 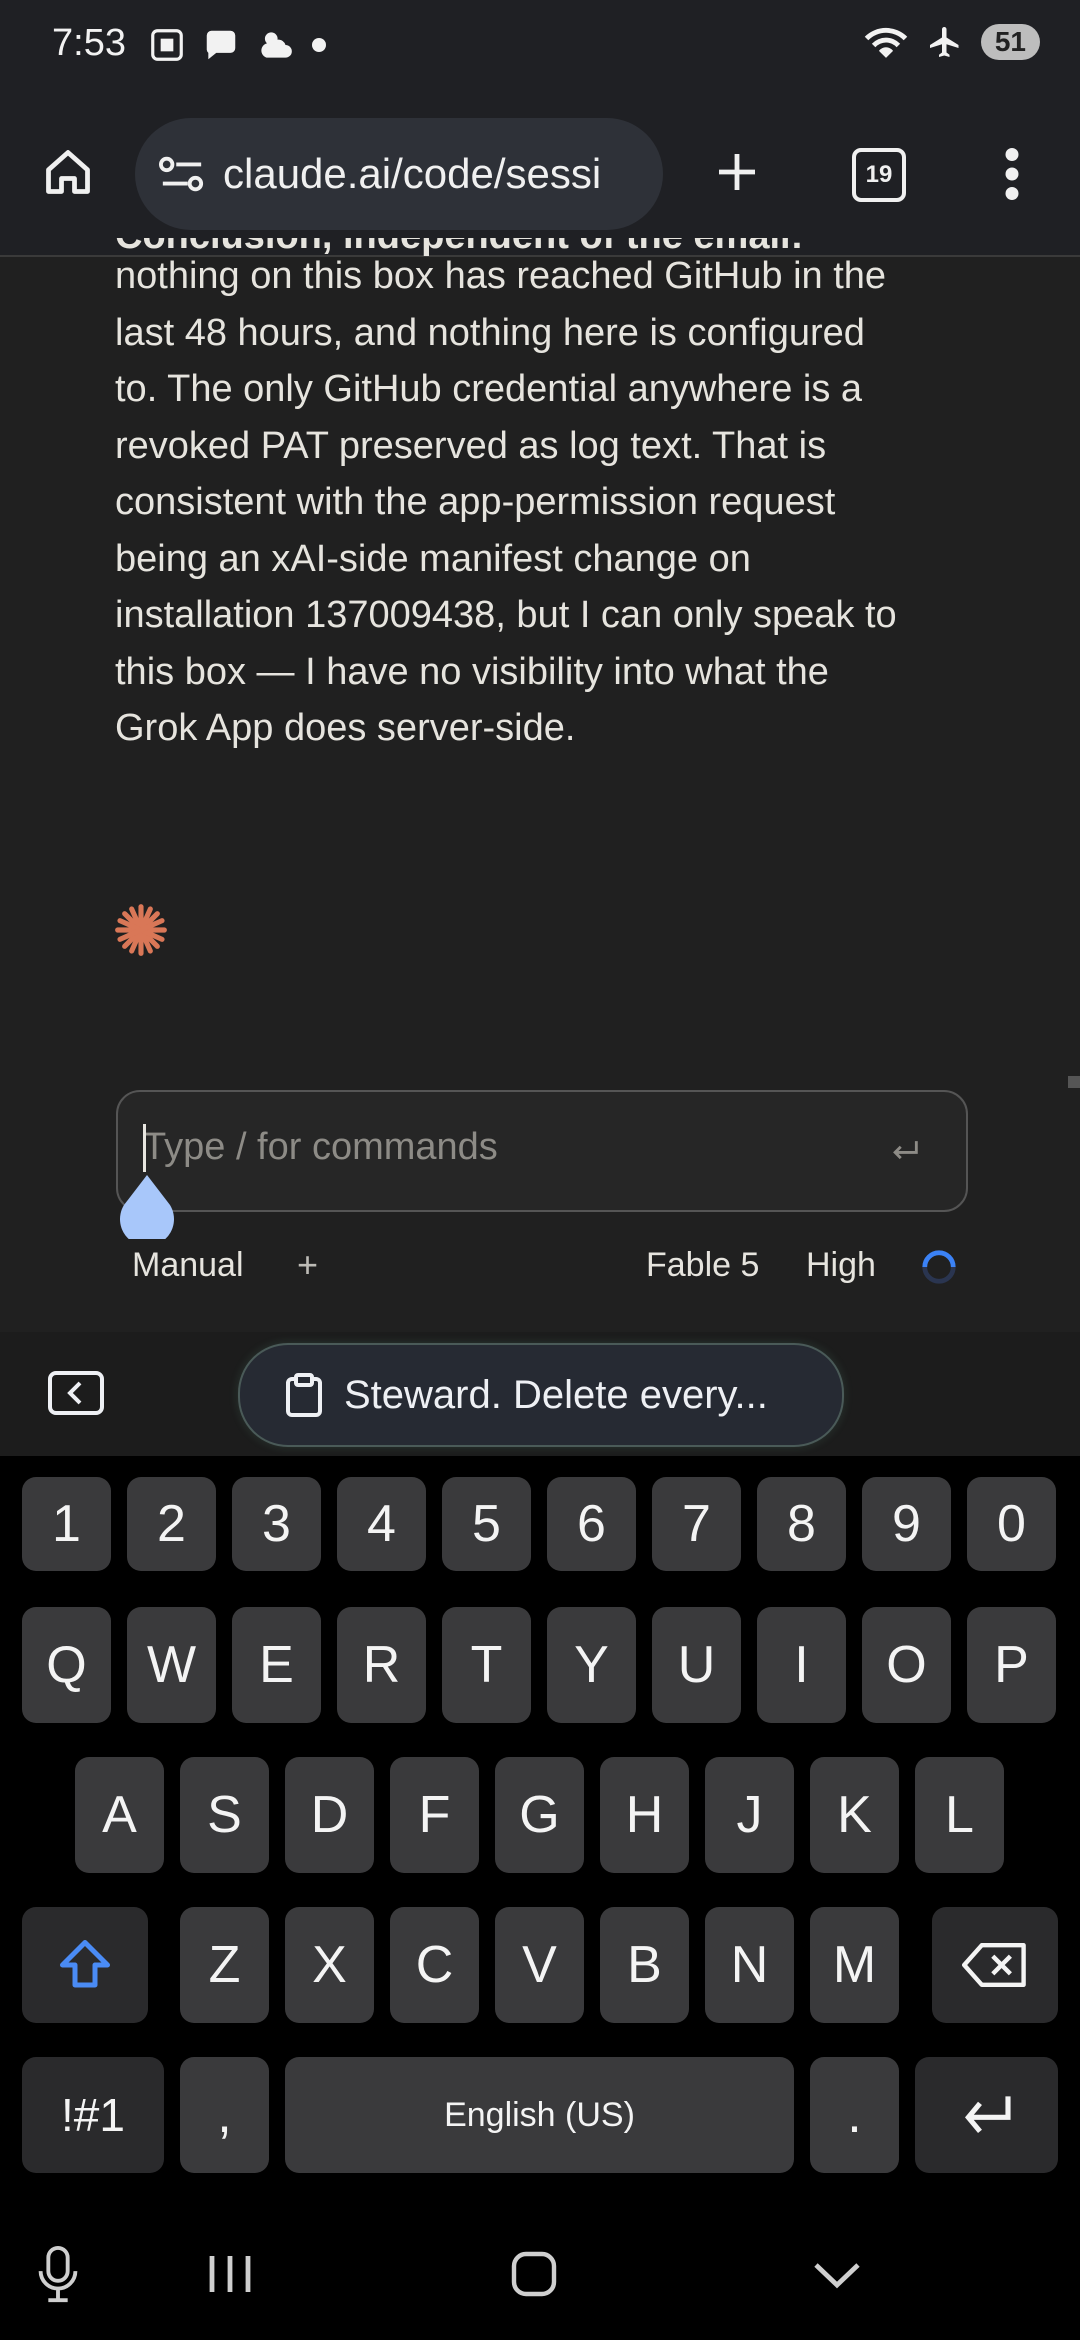 What do you see at coordinates (1012, 174) in the screenshot?
I see `more-options-icon` at bounding box center [1012, 174].